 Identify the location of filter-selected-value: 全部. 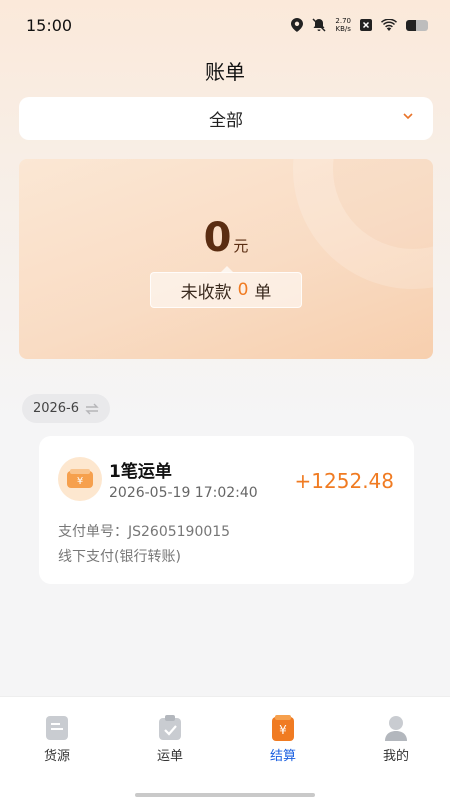
(226, 121).